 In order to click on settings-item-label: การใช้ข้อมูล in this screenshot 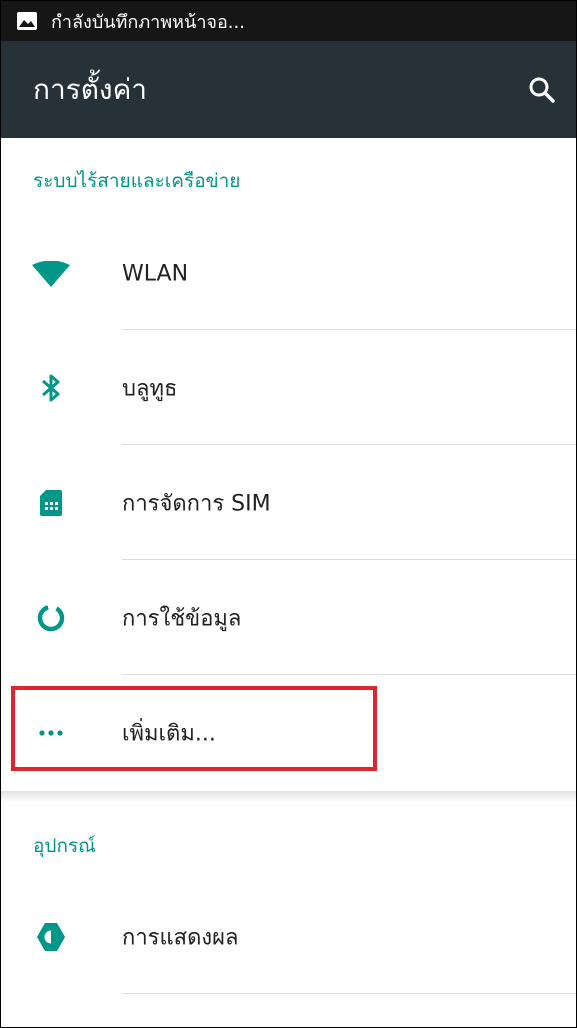, I will do `click(182, 618)`.